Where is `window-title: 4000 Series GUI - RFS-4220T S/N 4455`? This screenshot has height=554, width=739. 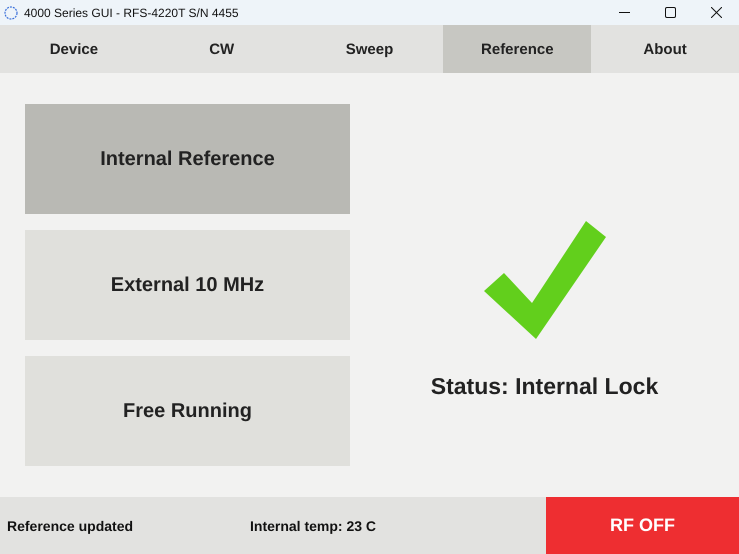 window-title: 4000 Series GUI - RFS-4220T S/N 4455 is located at coordinates (132, 13).